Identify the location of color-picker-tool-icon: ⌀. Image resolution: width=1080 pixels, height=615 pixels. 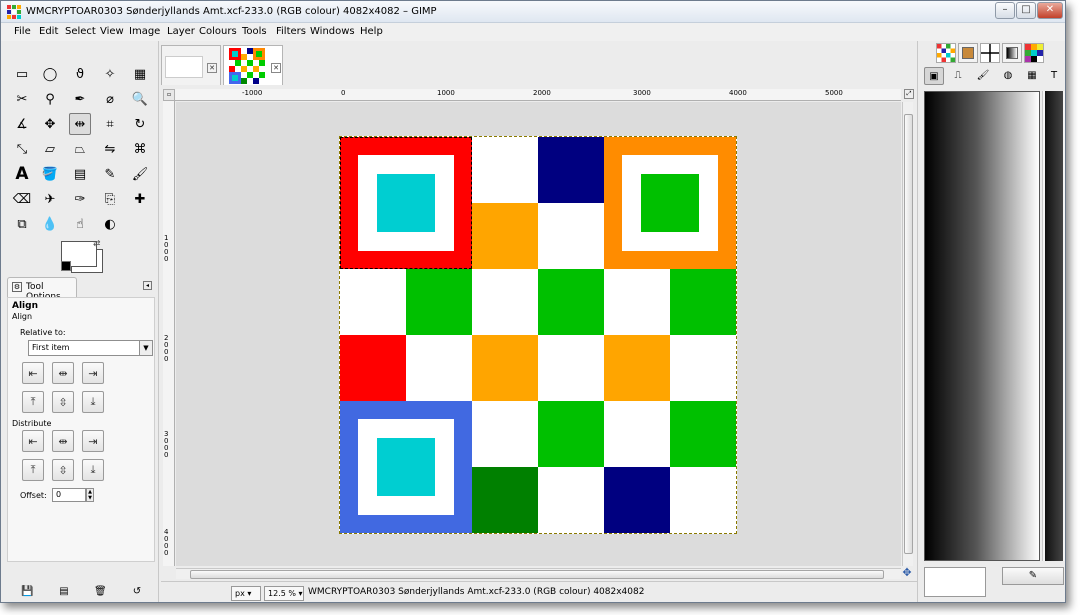
(110, 99).